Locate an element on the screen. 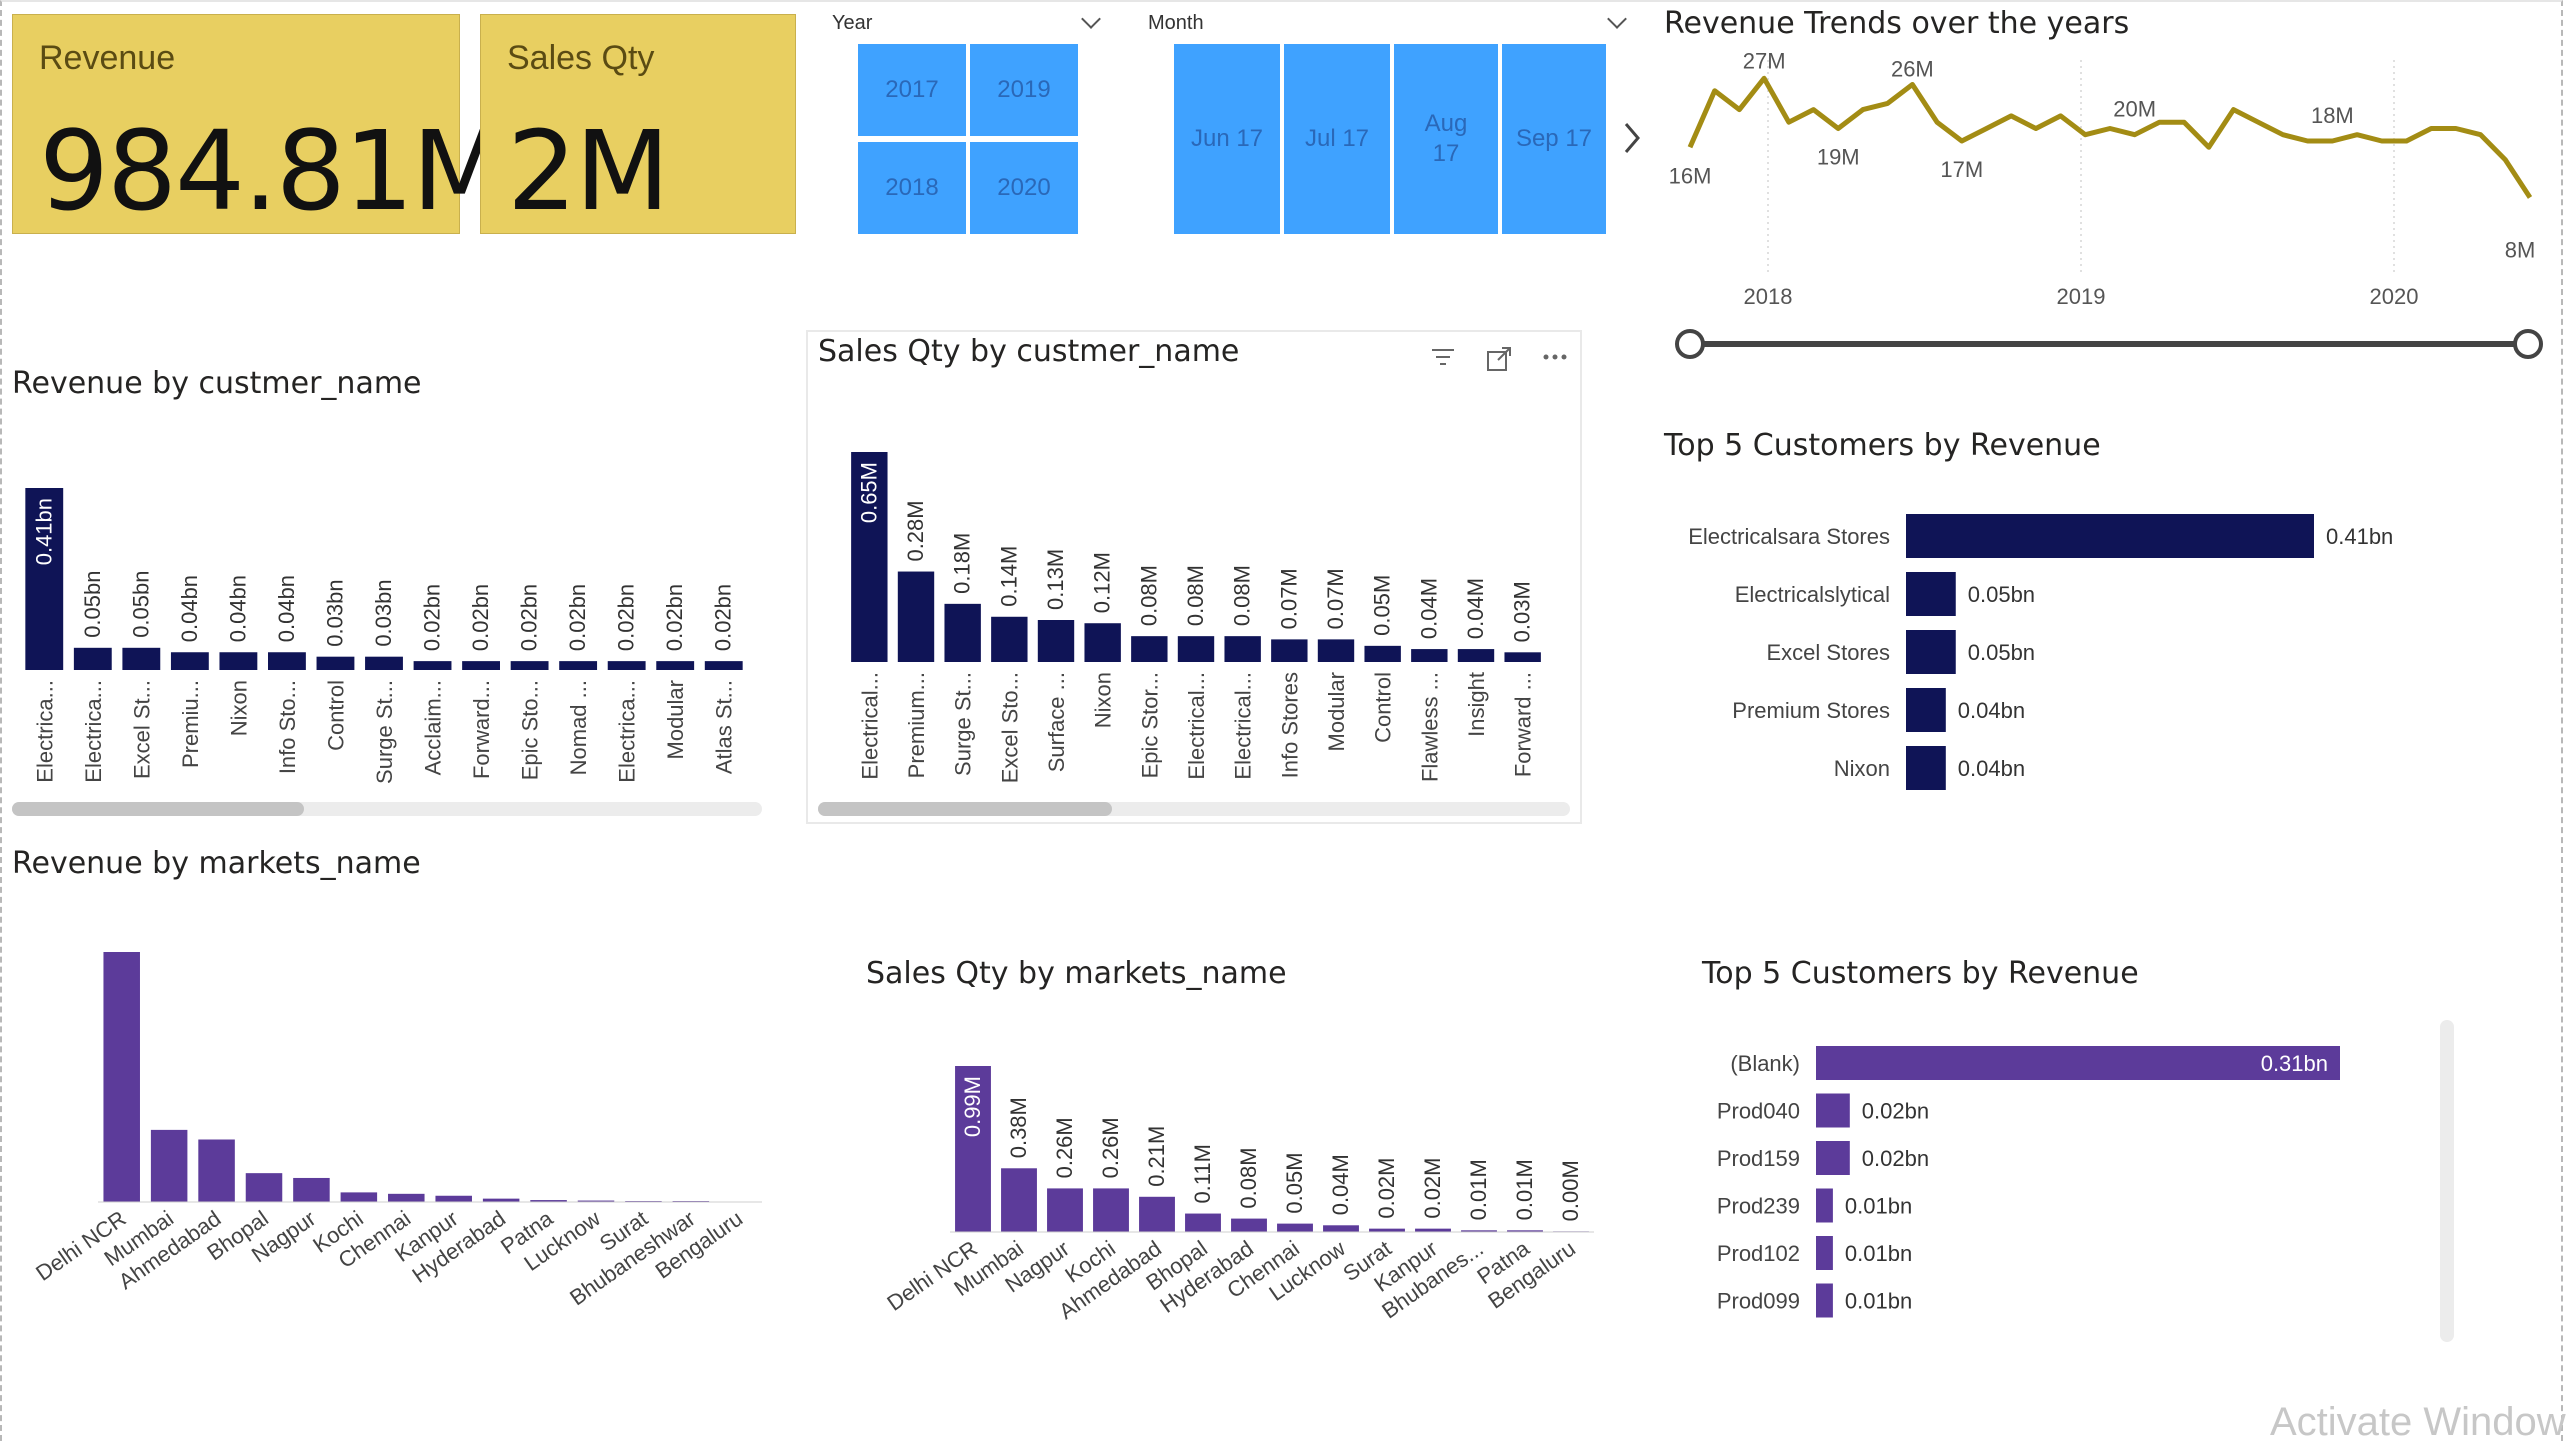  data-label: 0.08M is located at coordinates (1195, 595).